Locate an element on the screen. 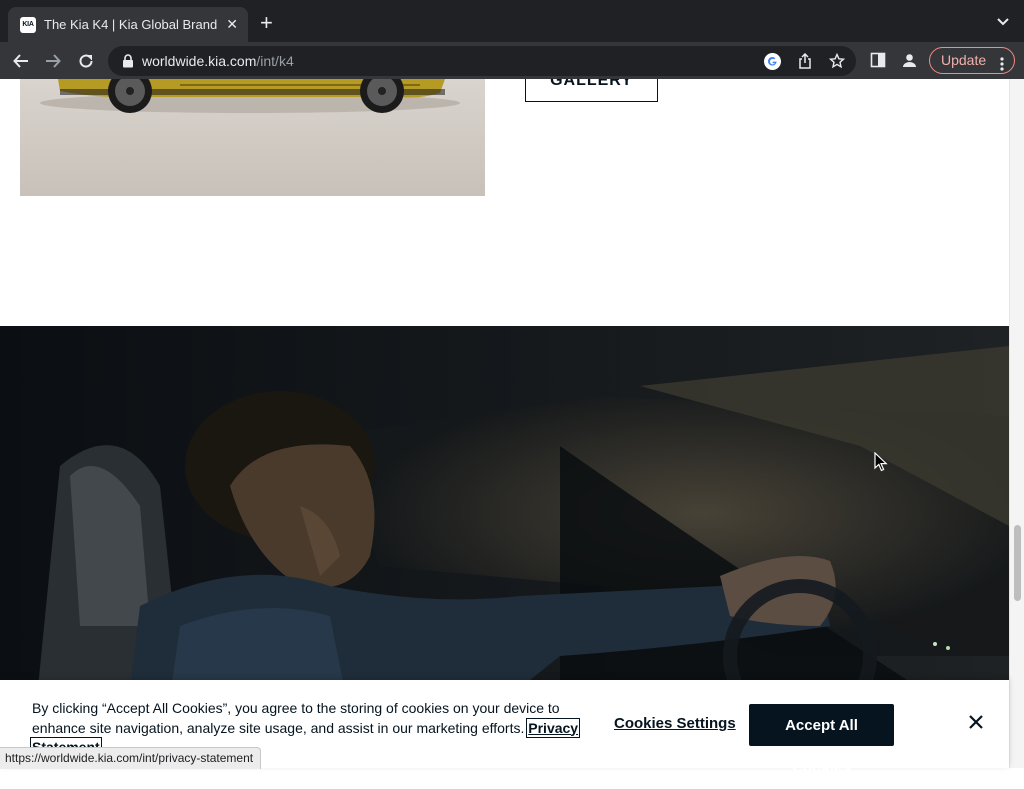 This screenshot has width=1024, height=789. new-tab-icon: + is located at coordinates (266, 23).